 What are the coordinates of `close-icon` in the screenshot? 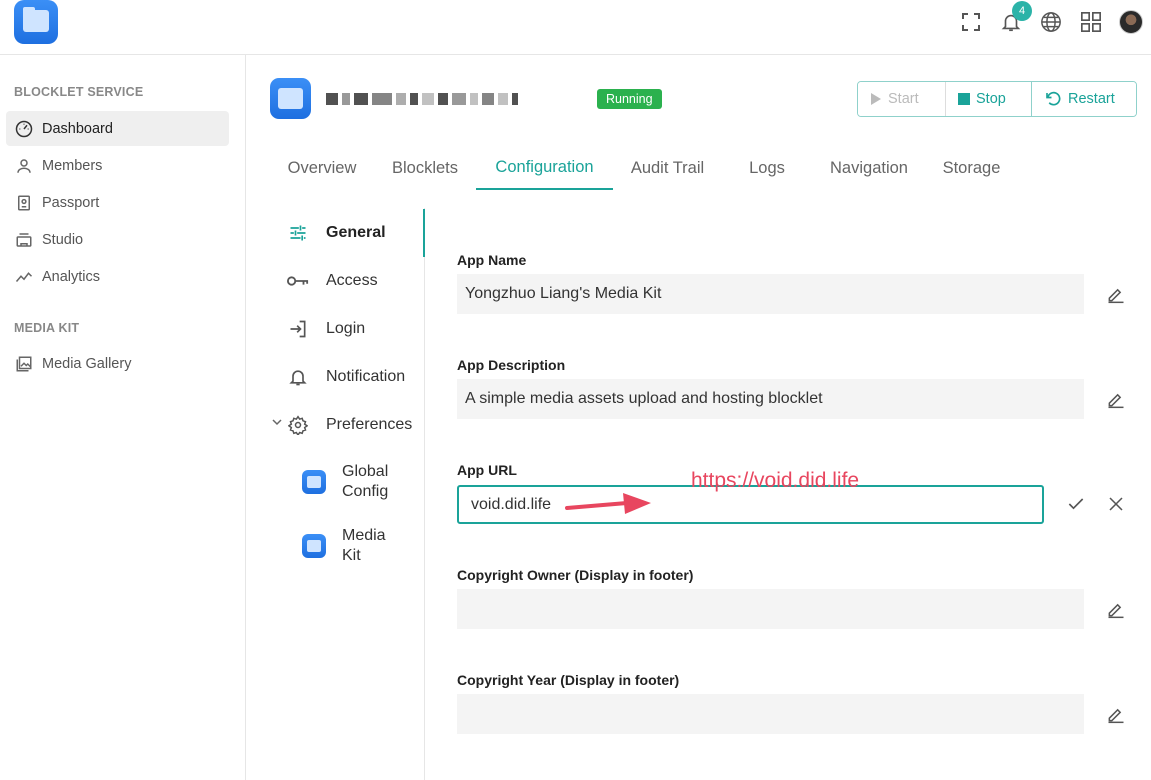 It's located at (1116, 504).